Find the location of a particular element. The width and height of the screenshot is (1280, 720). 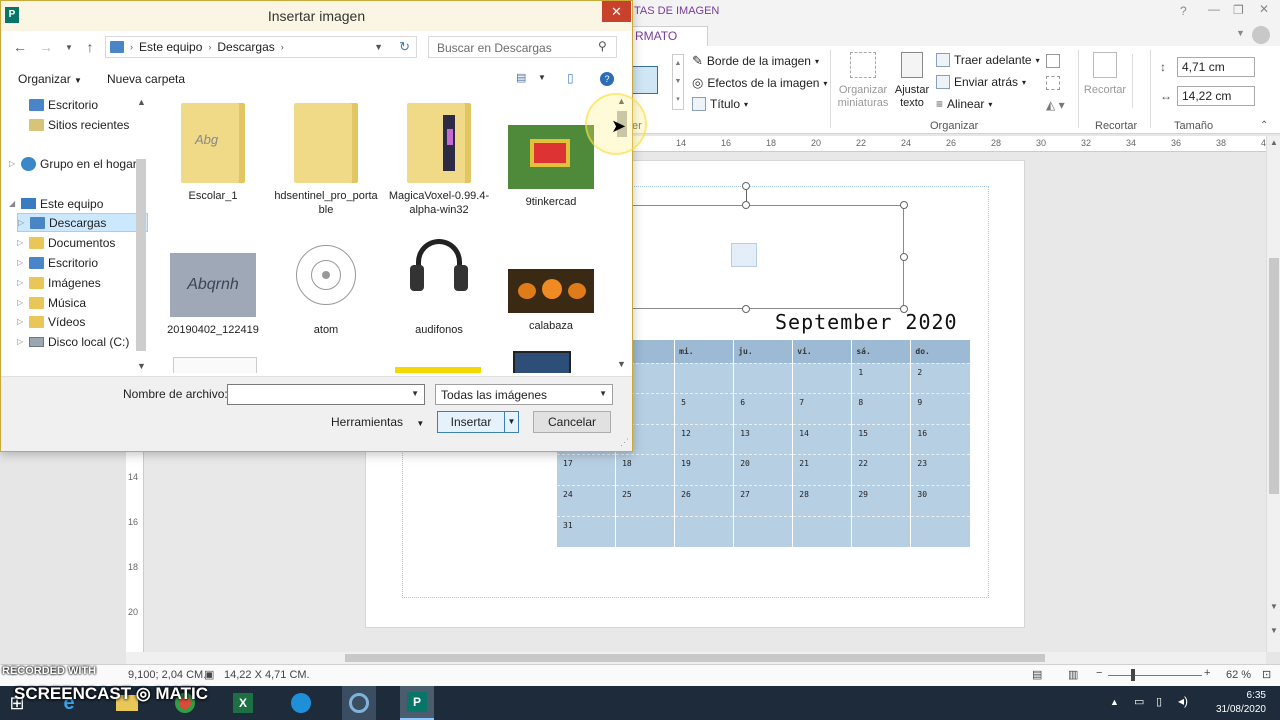

breadcrumb-este-equipo: Este equipo is located at coordinates (170, 47).